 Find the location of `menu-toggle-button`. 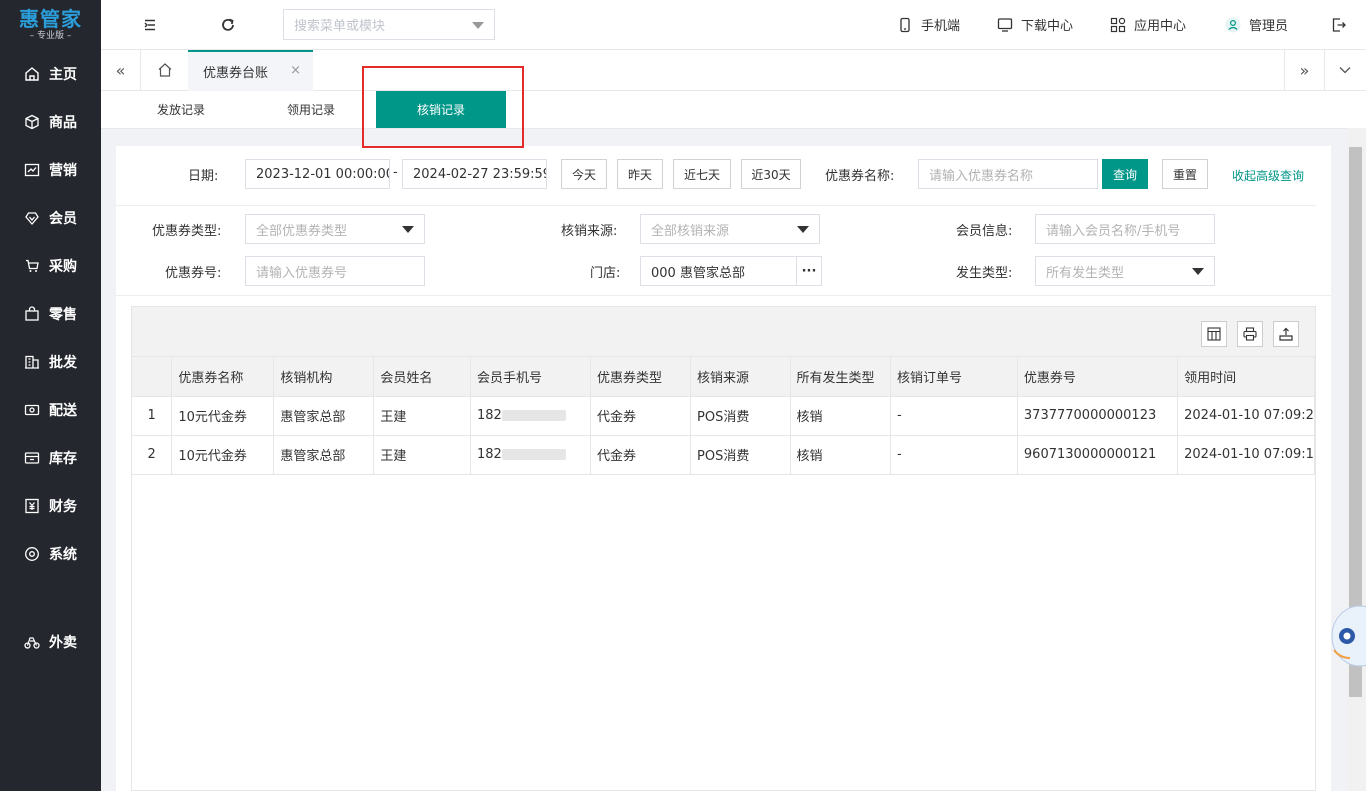

menu-toggle-button is located at coordinates (150, 25).